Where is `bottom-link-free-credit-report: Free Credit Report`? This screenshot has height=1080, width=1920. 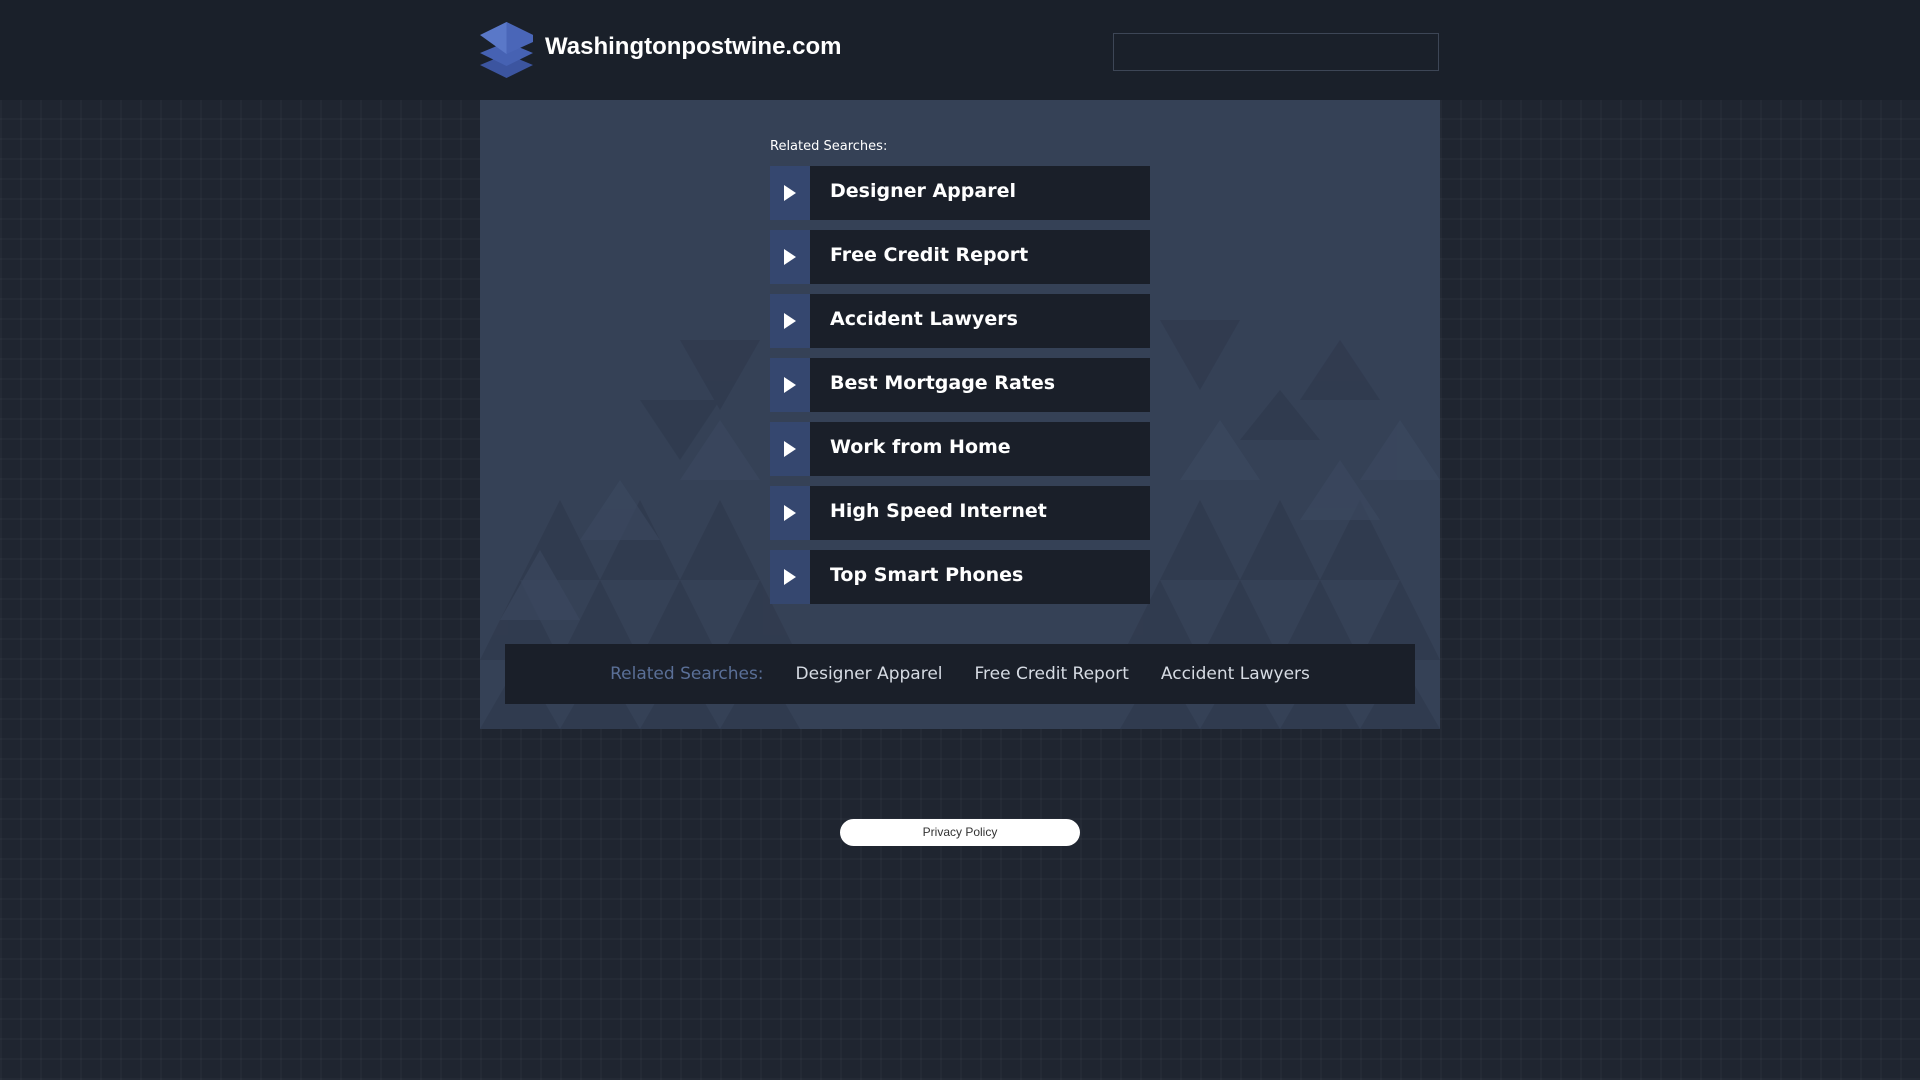 bottom-link-free-credit-report: Free Credit Report is located at coordinates (1052, 674).